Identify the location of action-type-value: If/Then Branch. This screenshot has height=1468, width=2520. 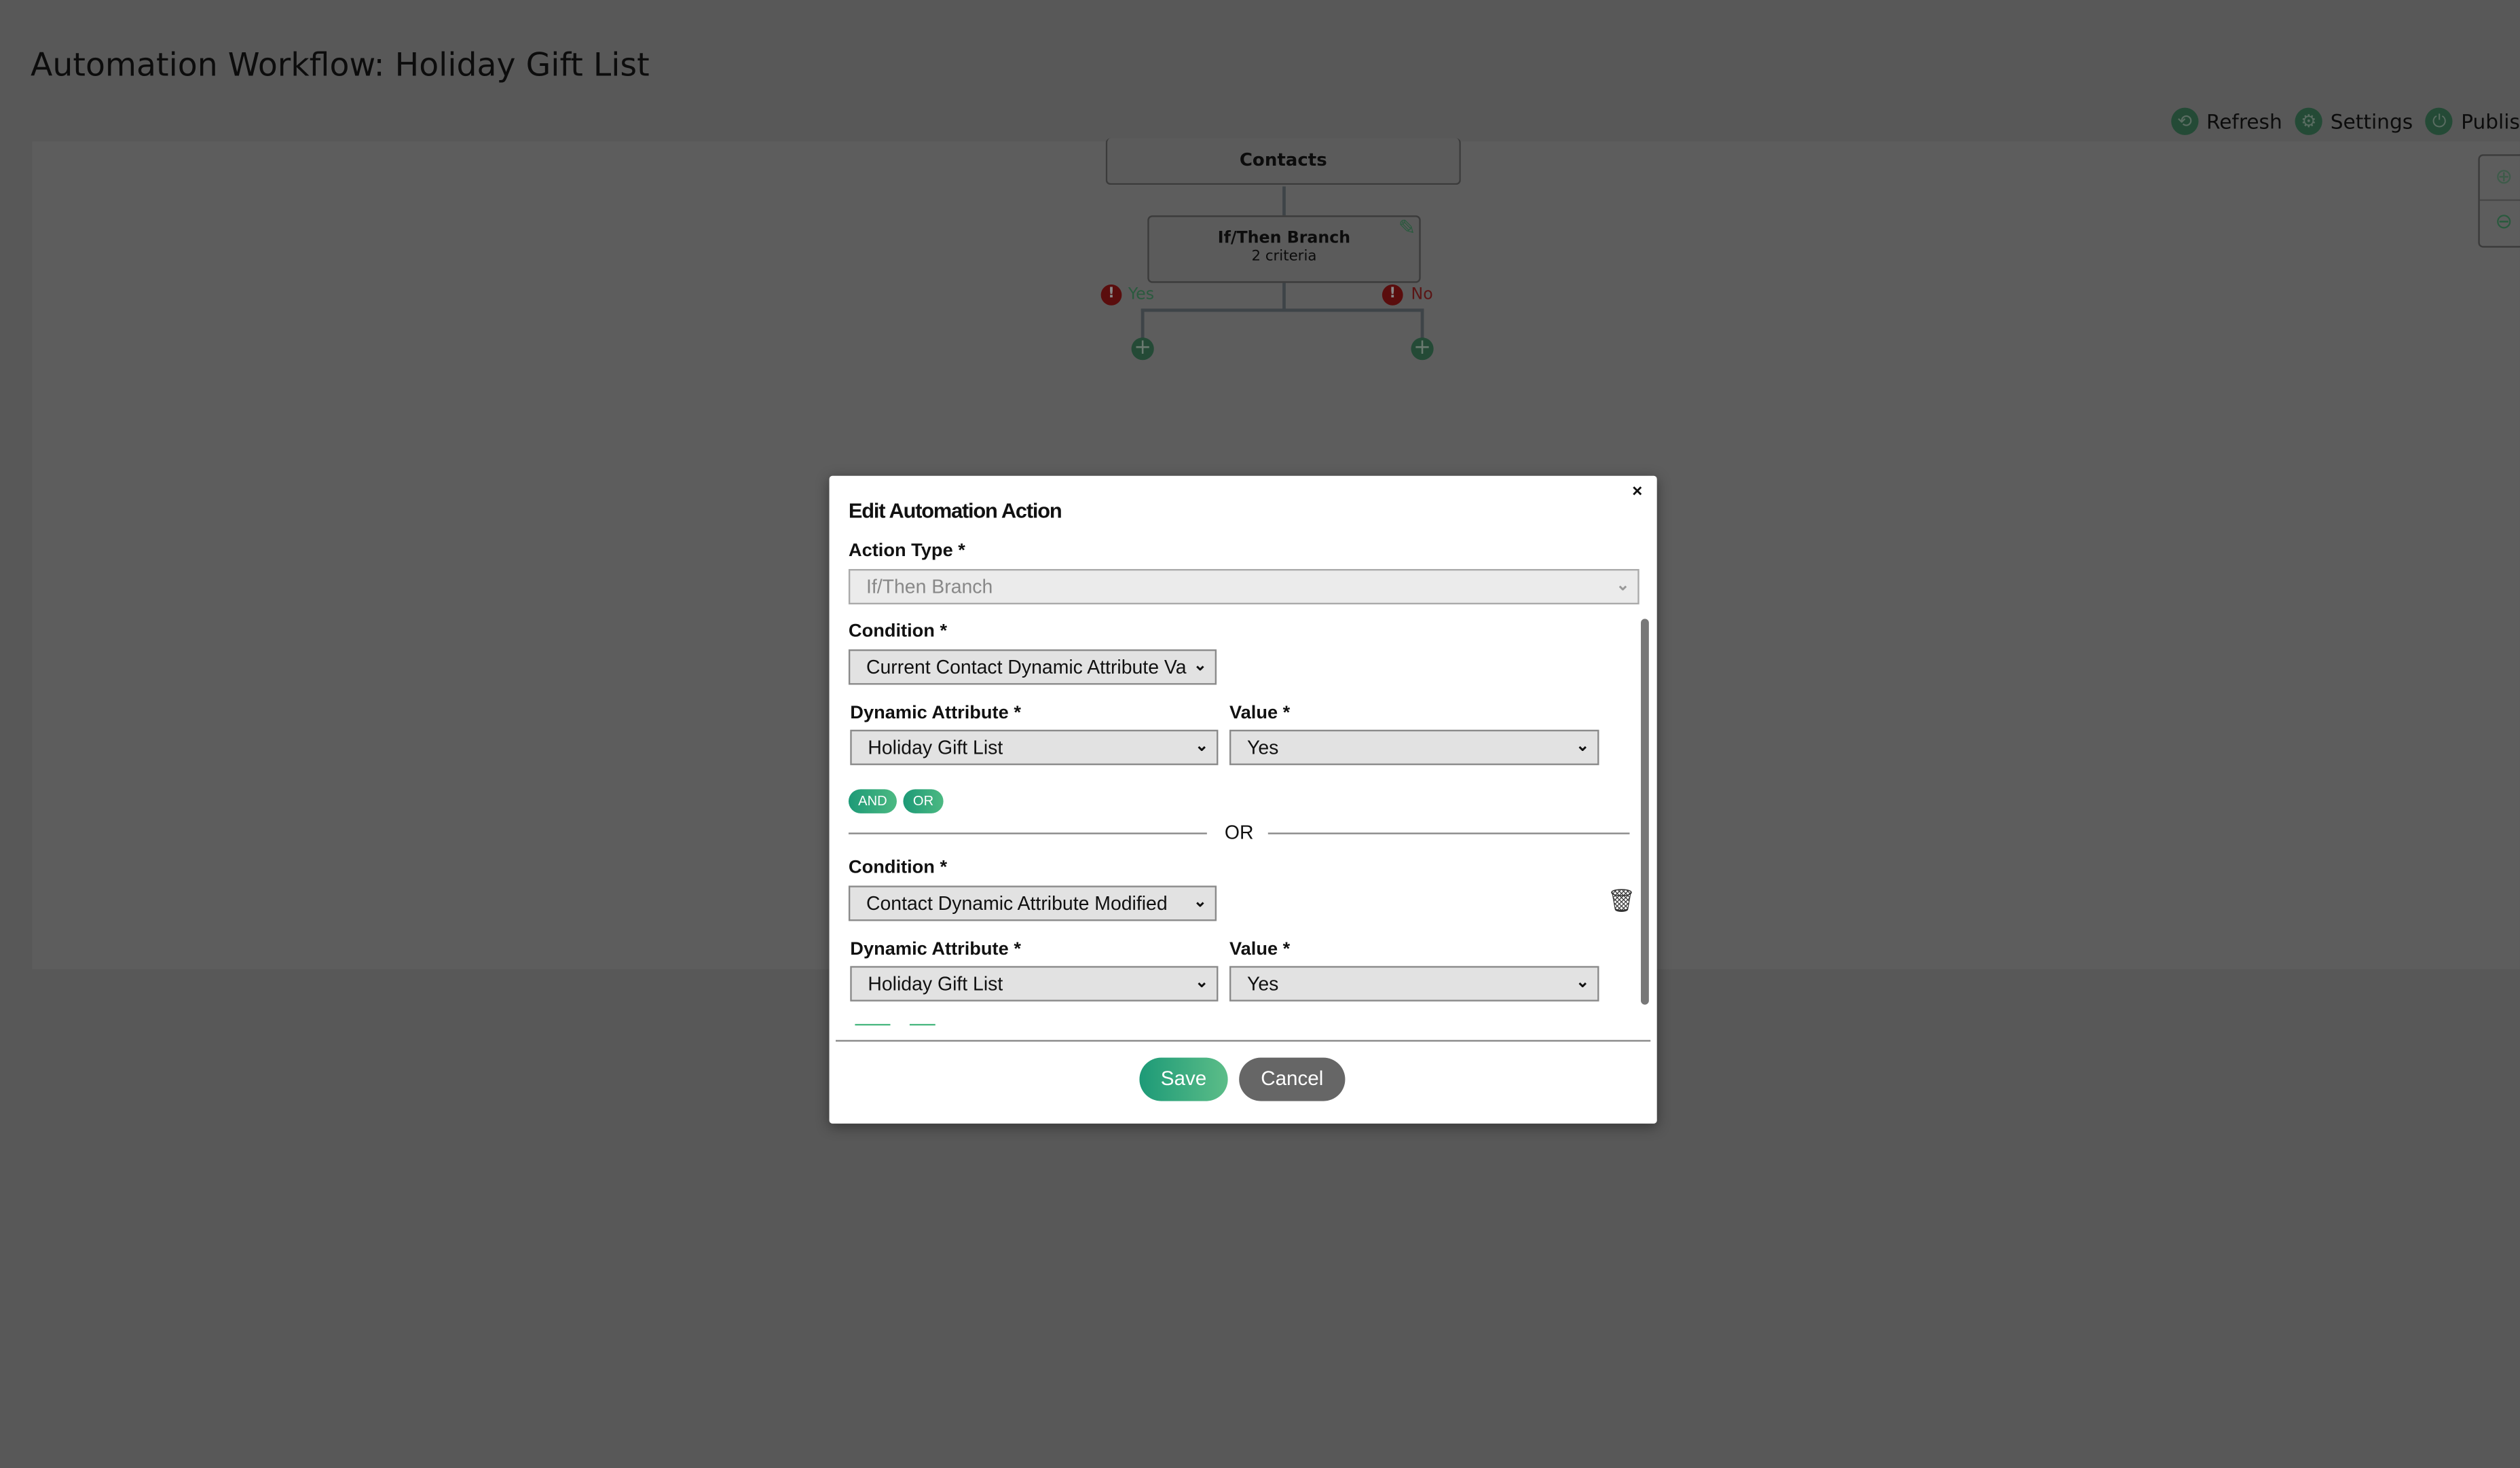
(930, 587).